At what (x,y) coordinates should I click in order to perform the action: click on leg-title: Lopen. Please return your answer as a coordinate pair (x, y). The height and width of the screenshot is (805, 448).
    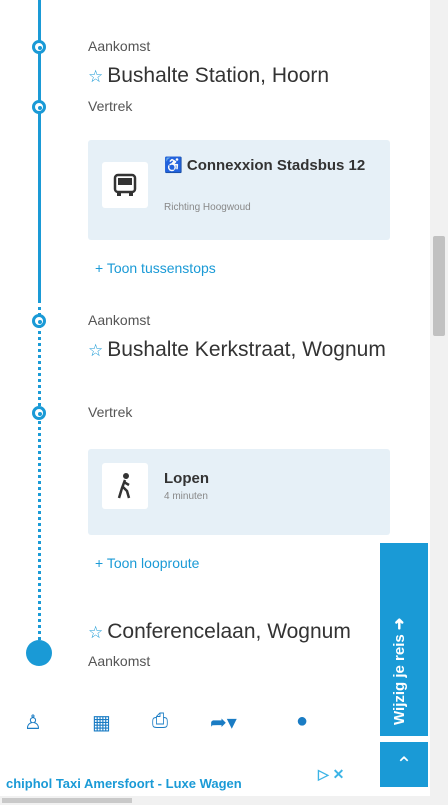
    Looking at the image, I should click on (186, 478).